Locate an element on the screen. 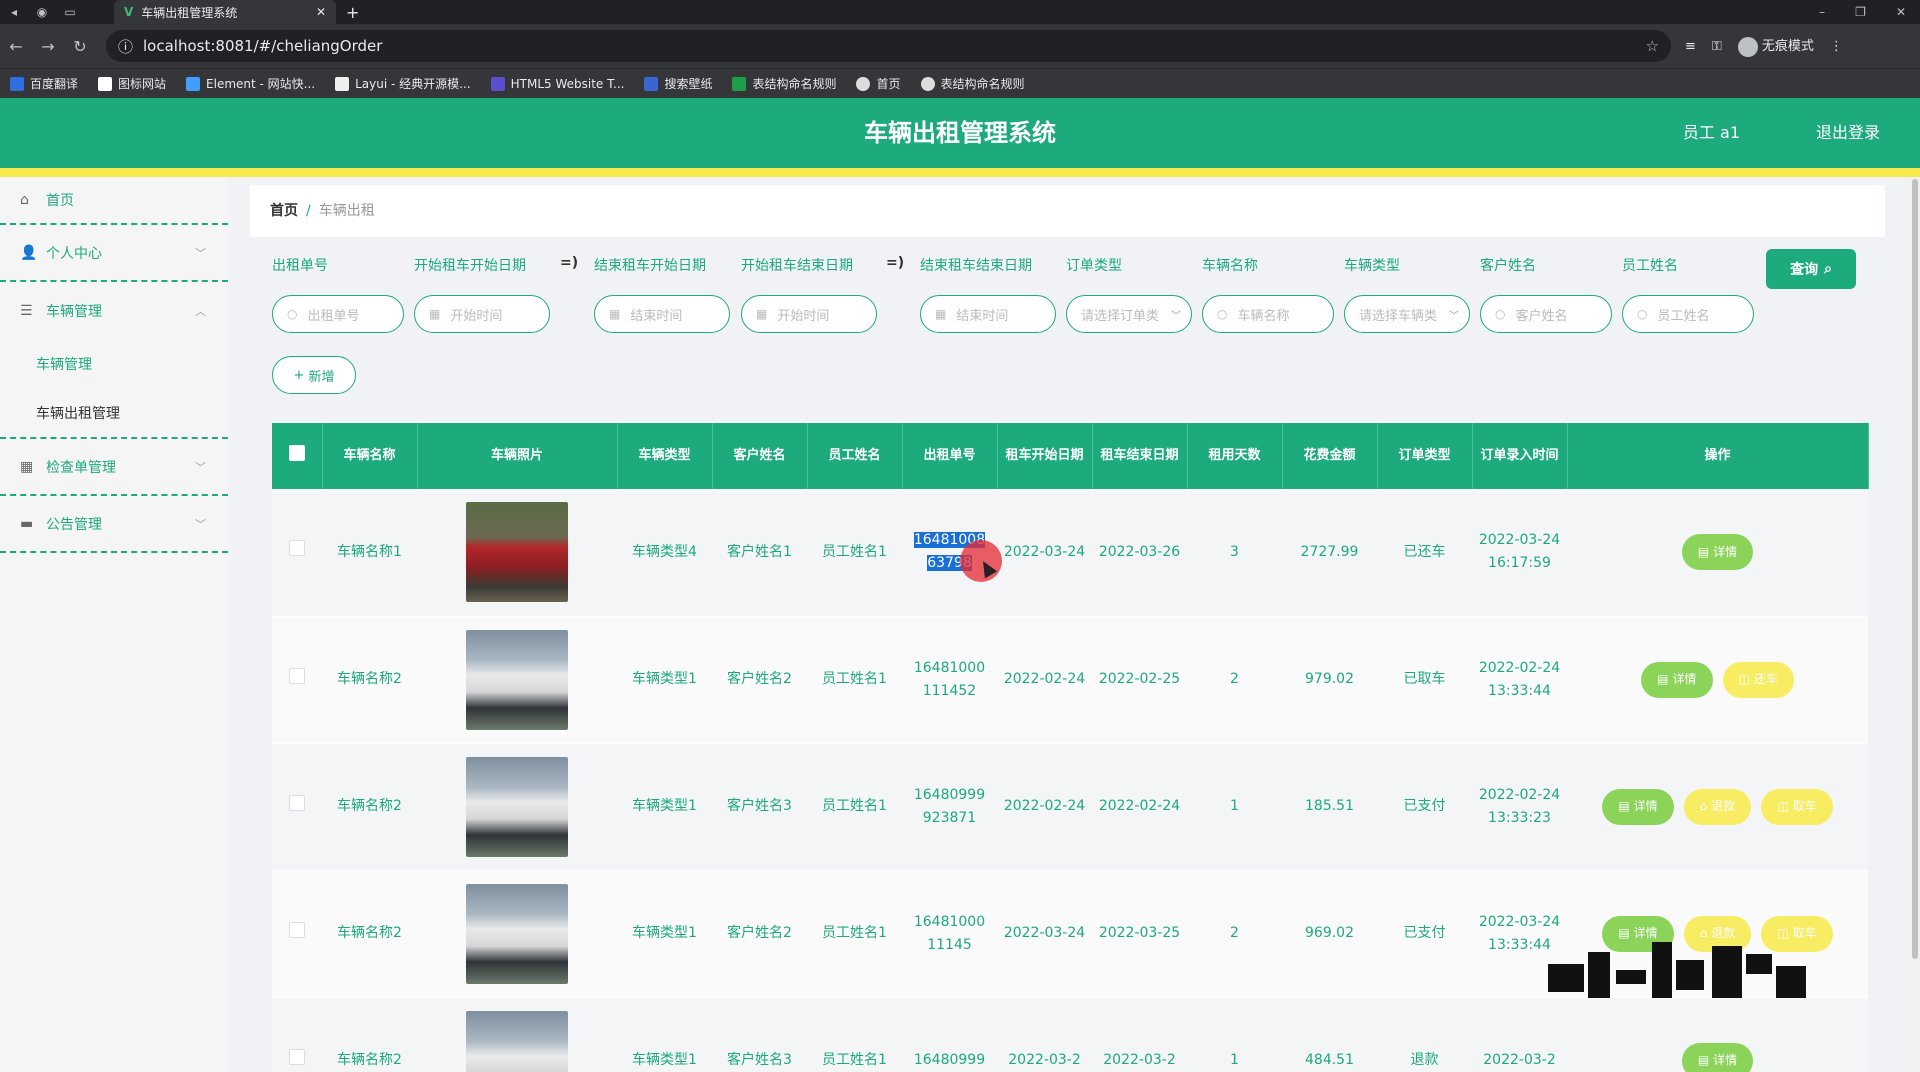 The width and height of the screenshot is (1920, 1072). scrollbar-thumb is located at coordinates (1915, 569).